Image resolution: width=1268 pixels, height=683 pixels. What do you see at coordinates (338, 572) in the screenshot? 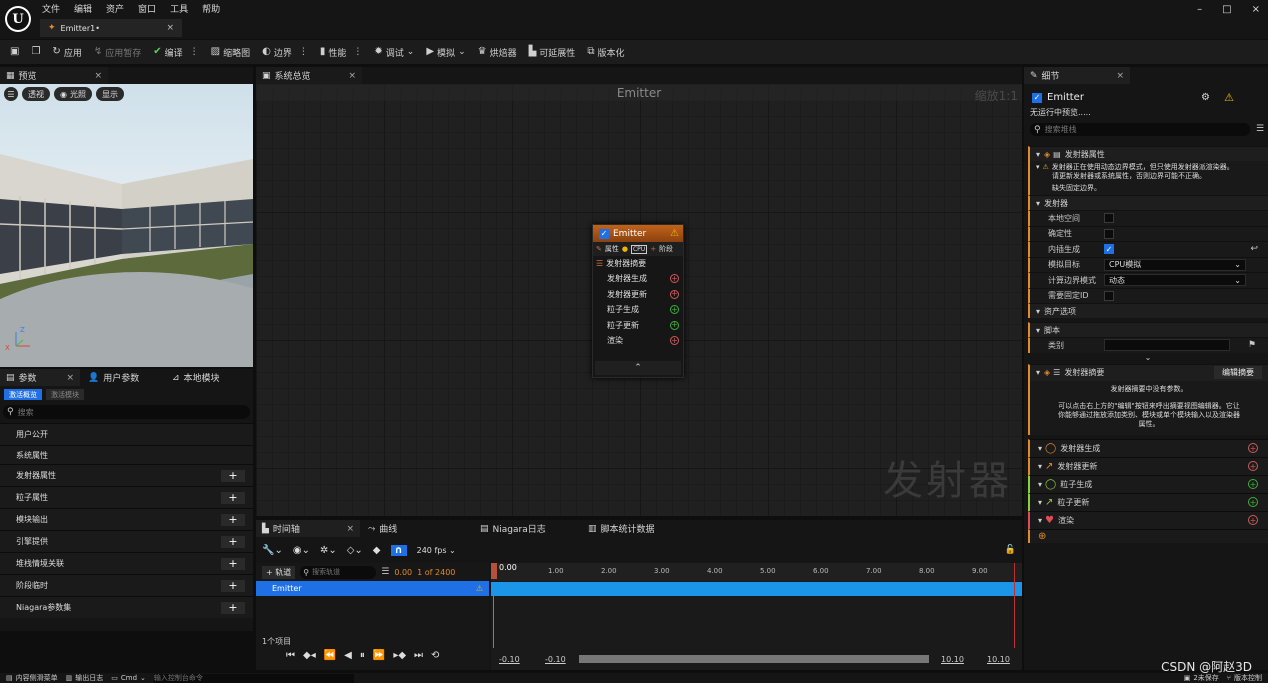
I see `track-search: ⚲` at bounding box center [338, 572].